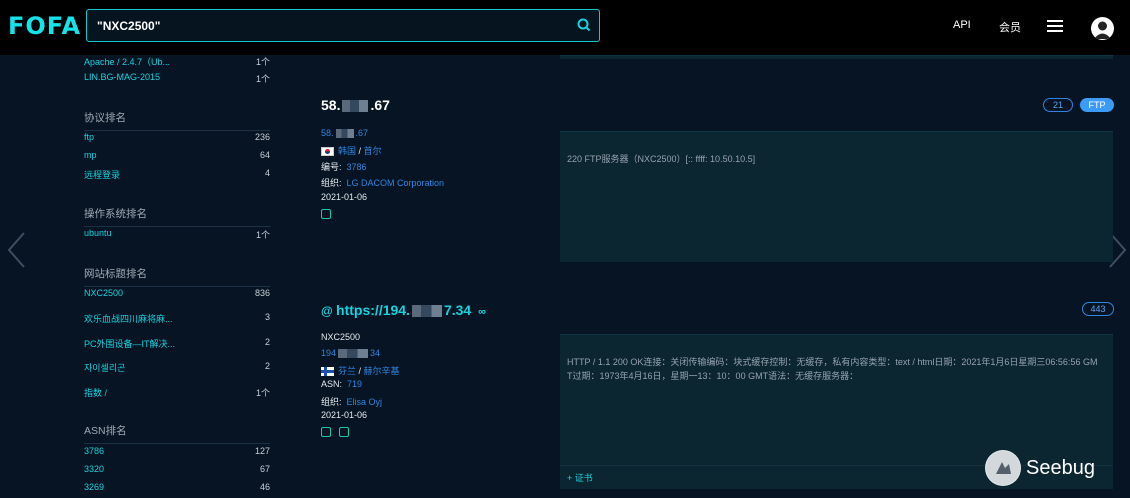 This screenshot has width=1130, height=498. What do you see at coordinates (403, 310) in the screenshot?
I see `result-title: @ https://194. 7.34 ∞` at bounding box center [403, 310].